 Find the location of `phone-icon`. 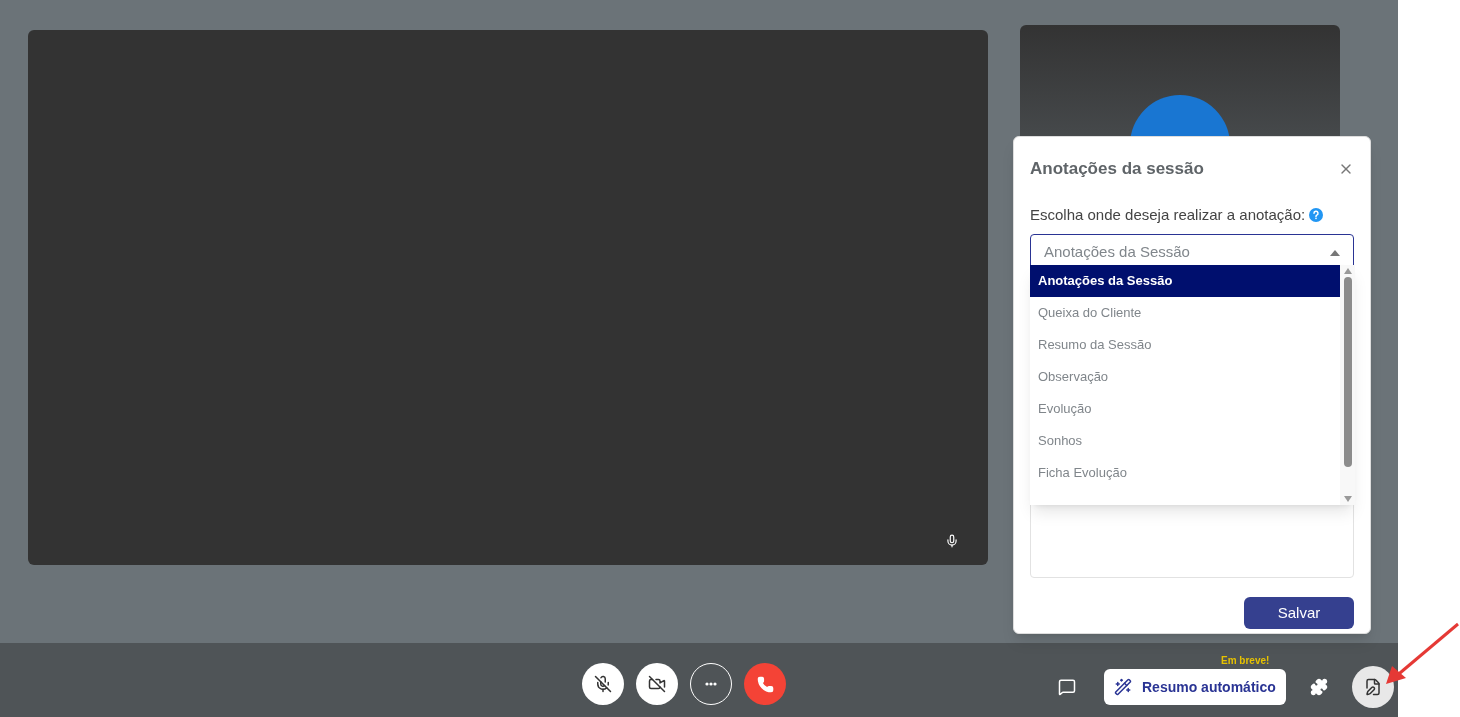

phone-icon is located at coordinates (765, 684).